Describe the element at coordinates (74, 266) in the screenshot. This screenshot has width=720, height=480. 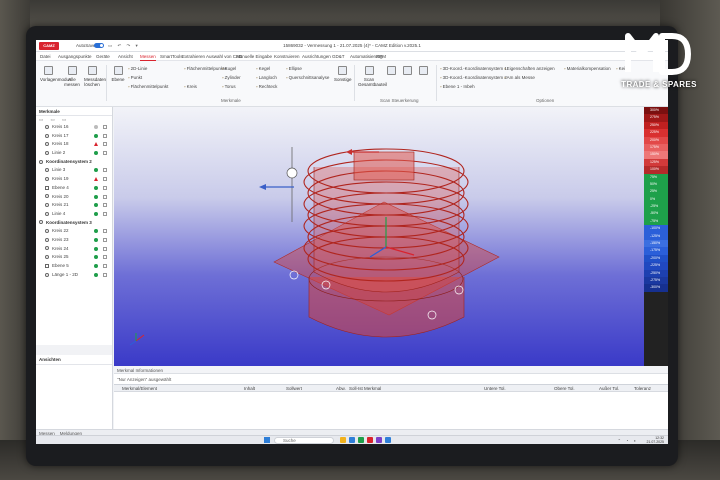
I see `tree-row: Ebene 5` at that location.